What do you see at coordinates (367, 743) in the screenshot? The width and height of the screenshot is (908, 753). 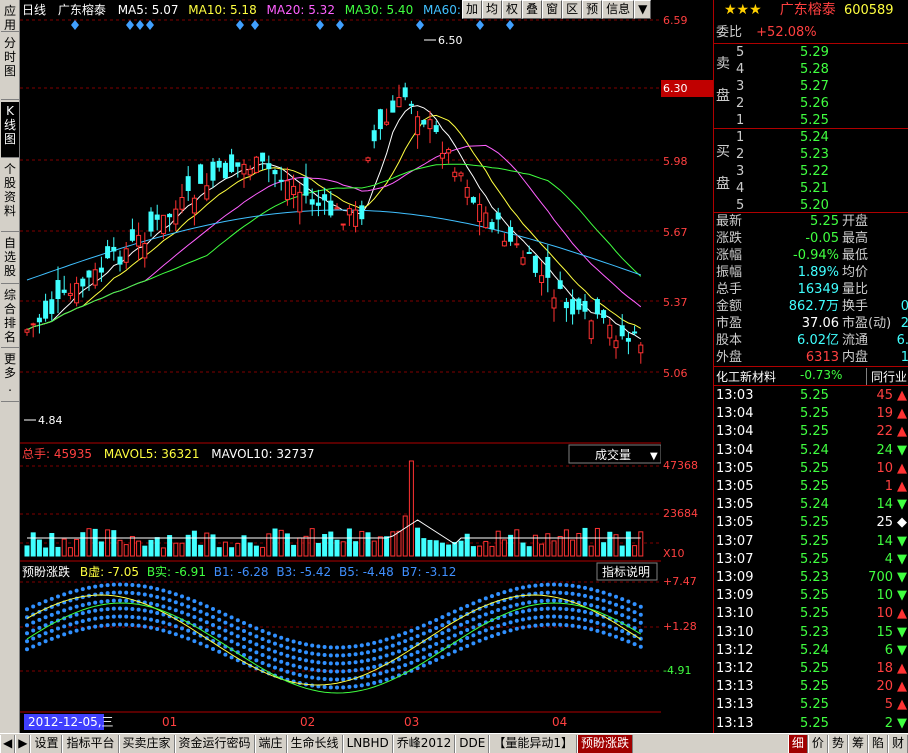 I see `tab-lnbhd: LNBHD` at bounding box center [367, 743].